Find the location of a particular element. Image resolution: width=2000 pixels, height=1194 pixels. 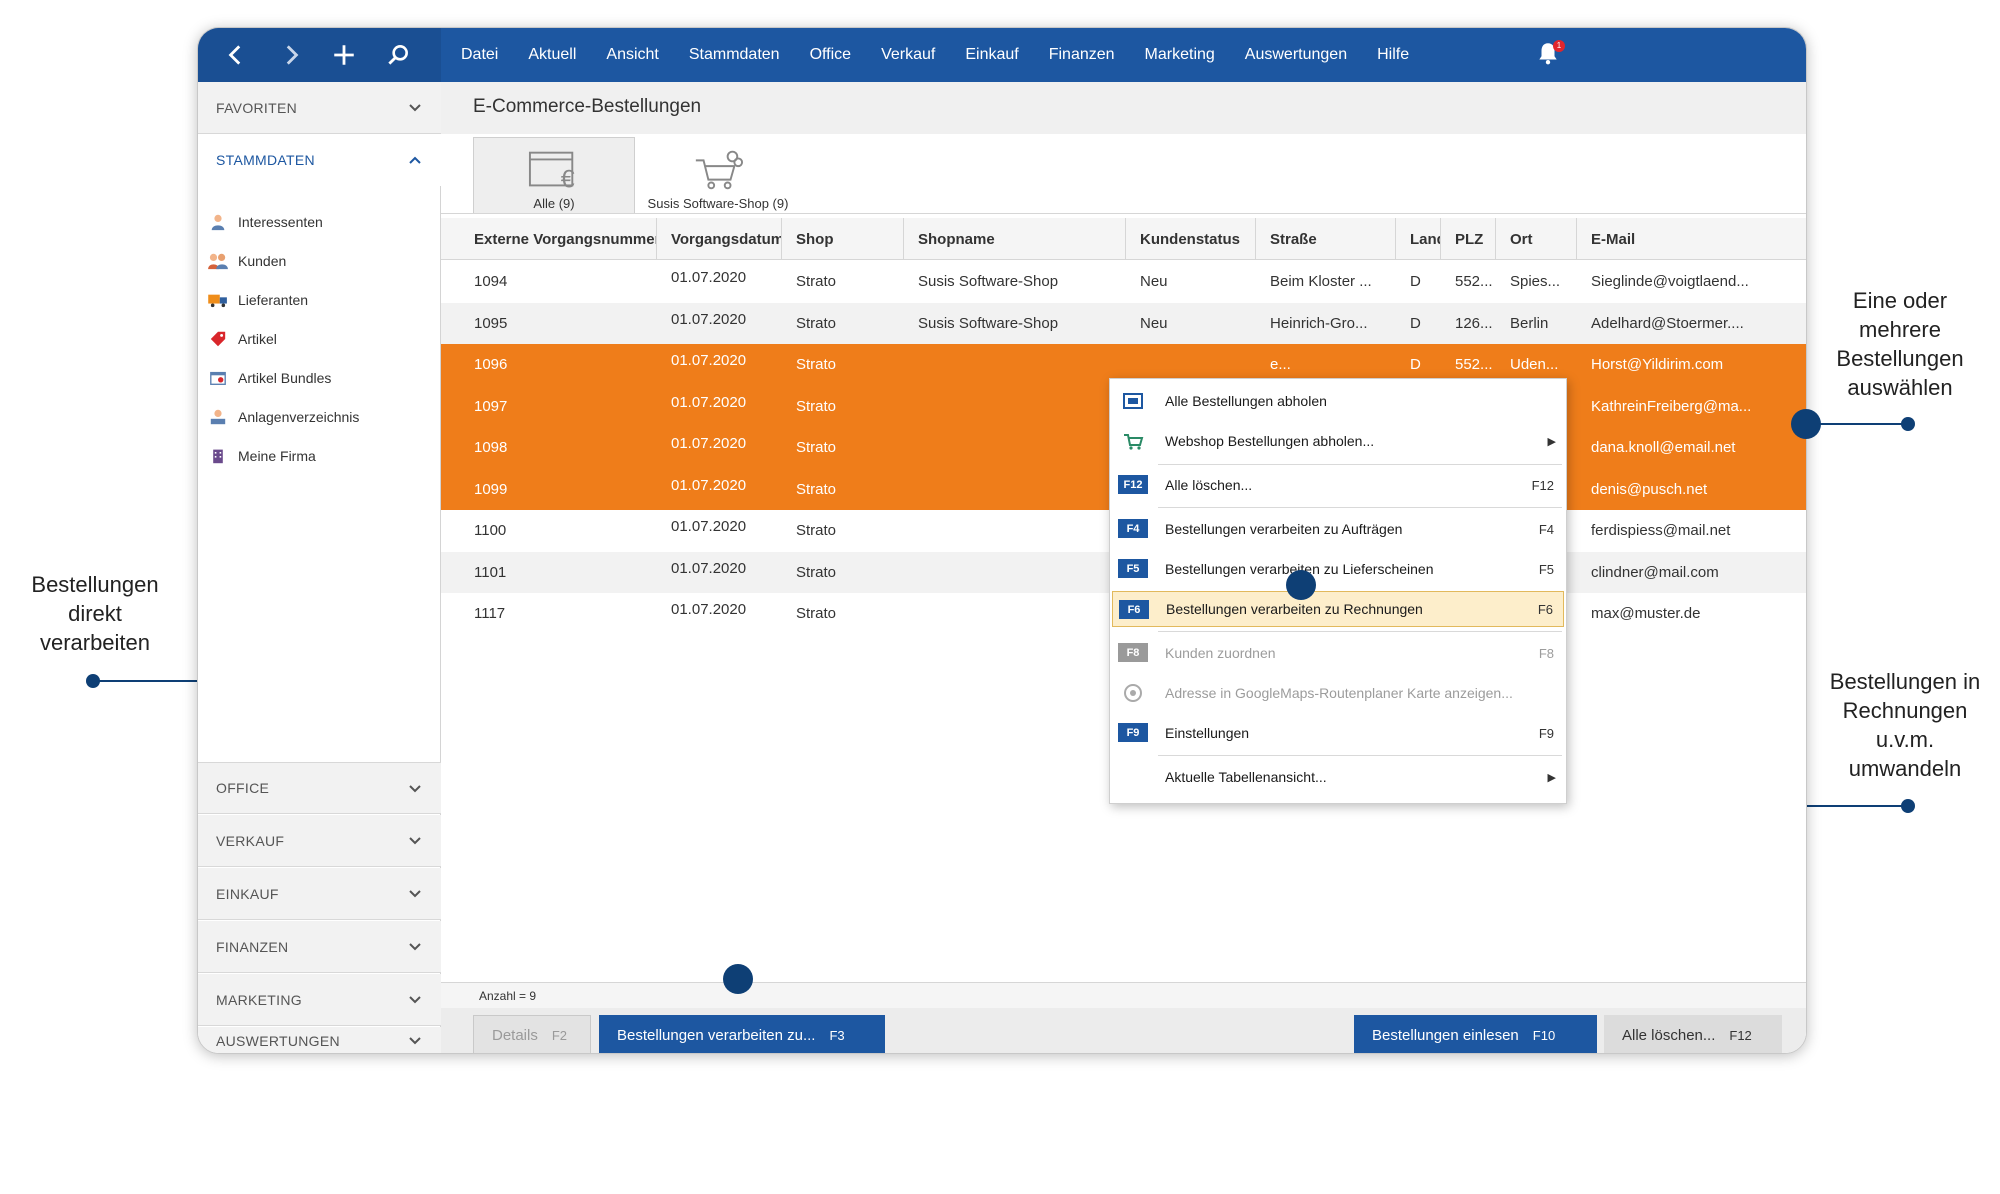

building-icon is located at coordinates (218, 456).